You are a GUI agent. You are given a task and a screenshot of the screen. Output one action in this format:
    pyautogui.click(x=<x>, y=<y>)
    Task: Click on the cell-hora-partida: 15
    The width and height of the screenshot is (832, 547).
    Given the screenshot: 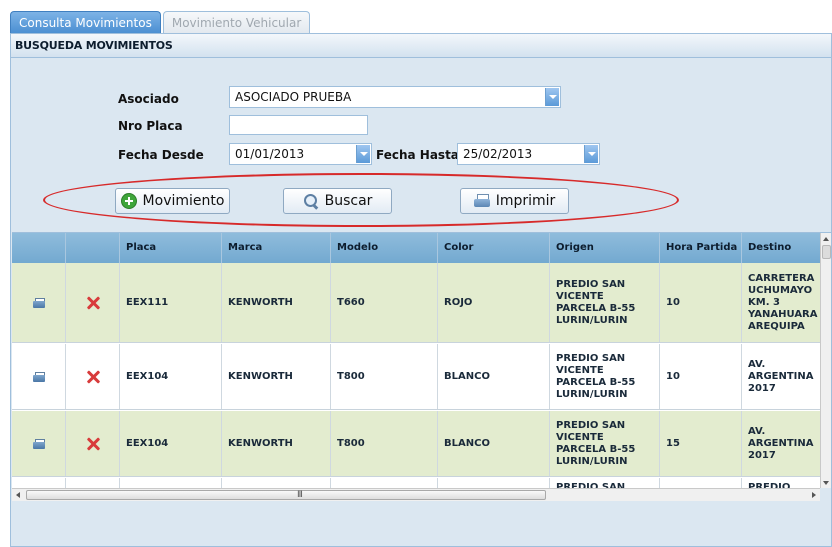 What is the action you would take?
    pyautogui.click(x=701, y=443)
    